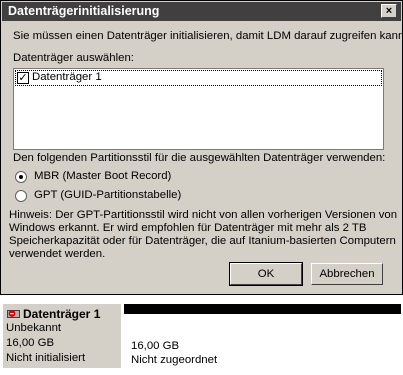 The image size is (403, 375). What do you see at coordinates (266, 274) in the screenshot?
I see `ok-button: OK` at bounding box center [266, 274].